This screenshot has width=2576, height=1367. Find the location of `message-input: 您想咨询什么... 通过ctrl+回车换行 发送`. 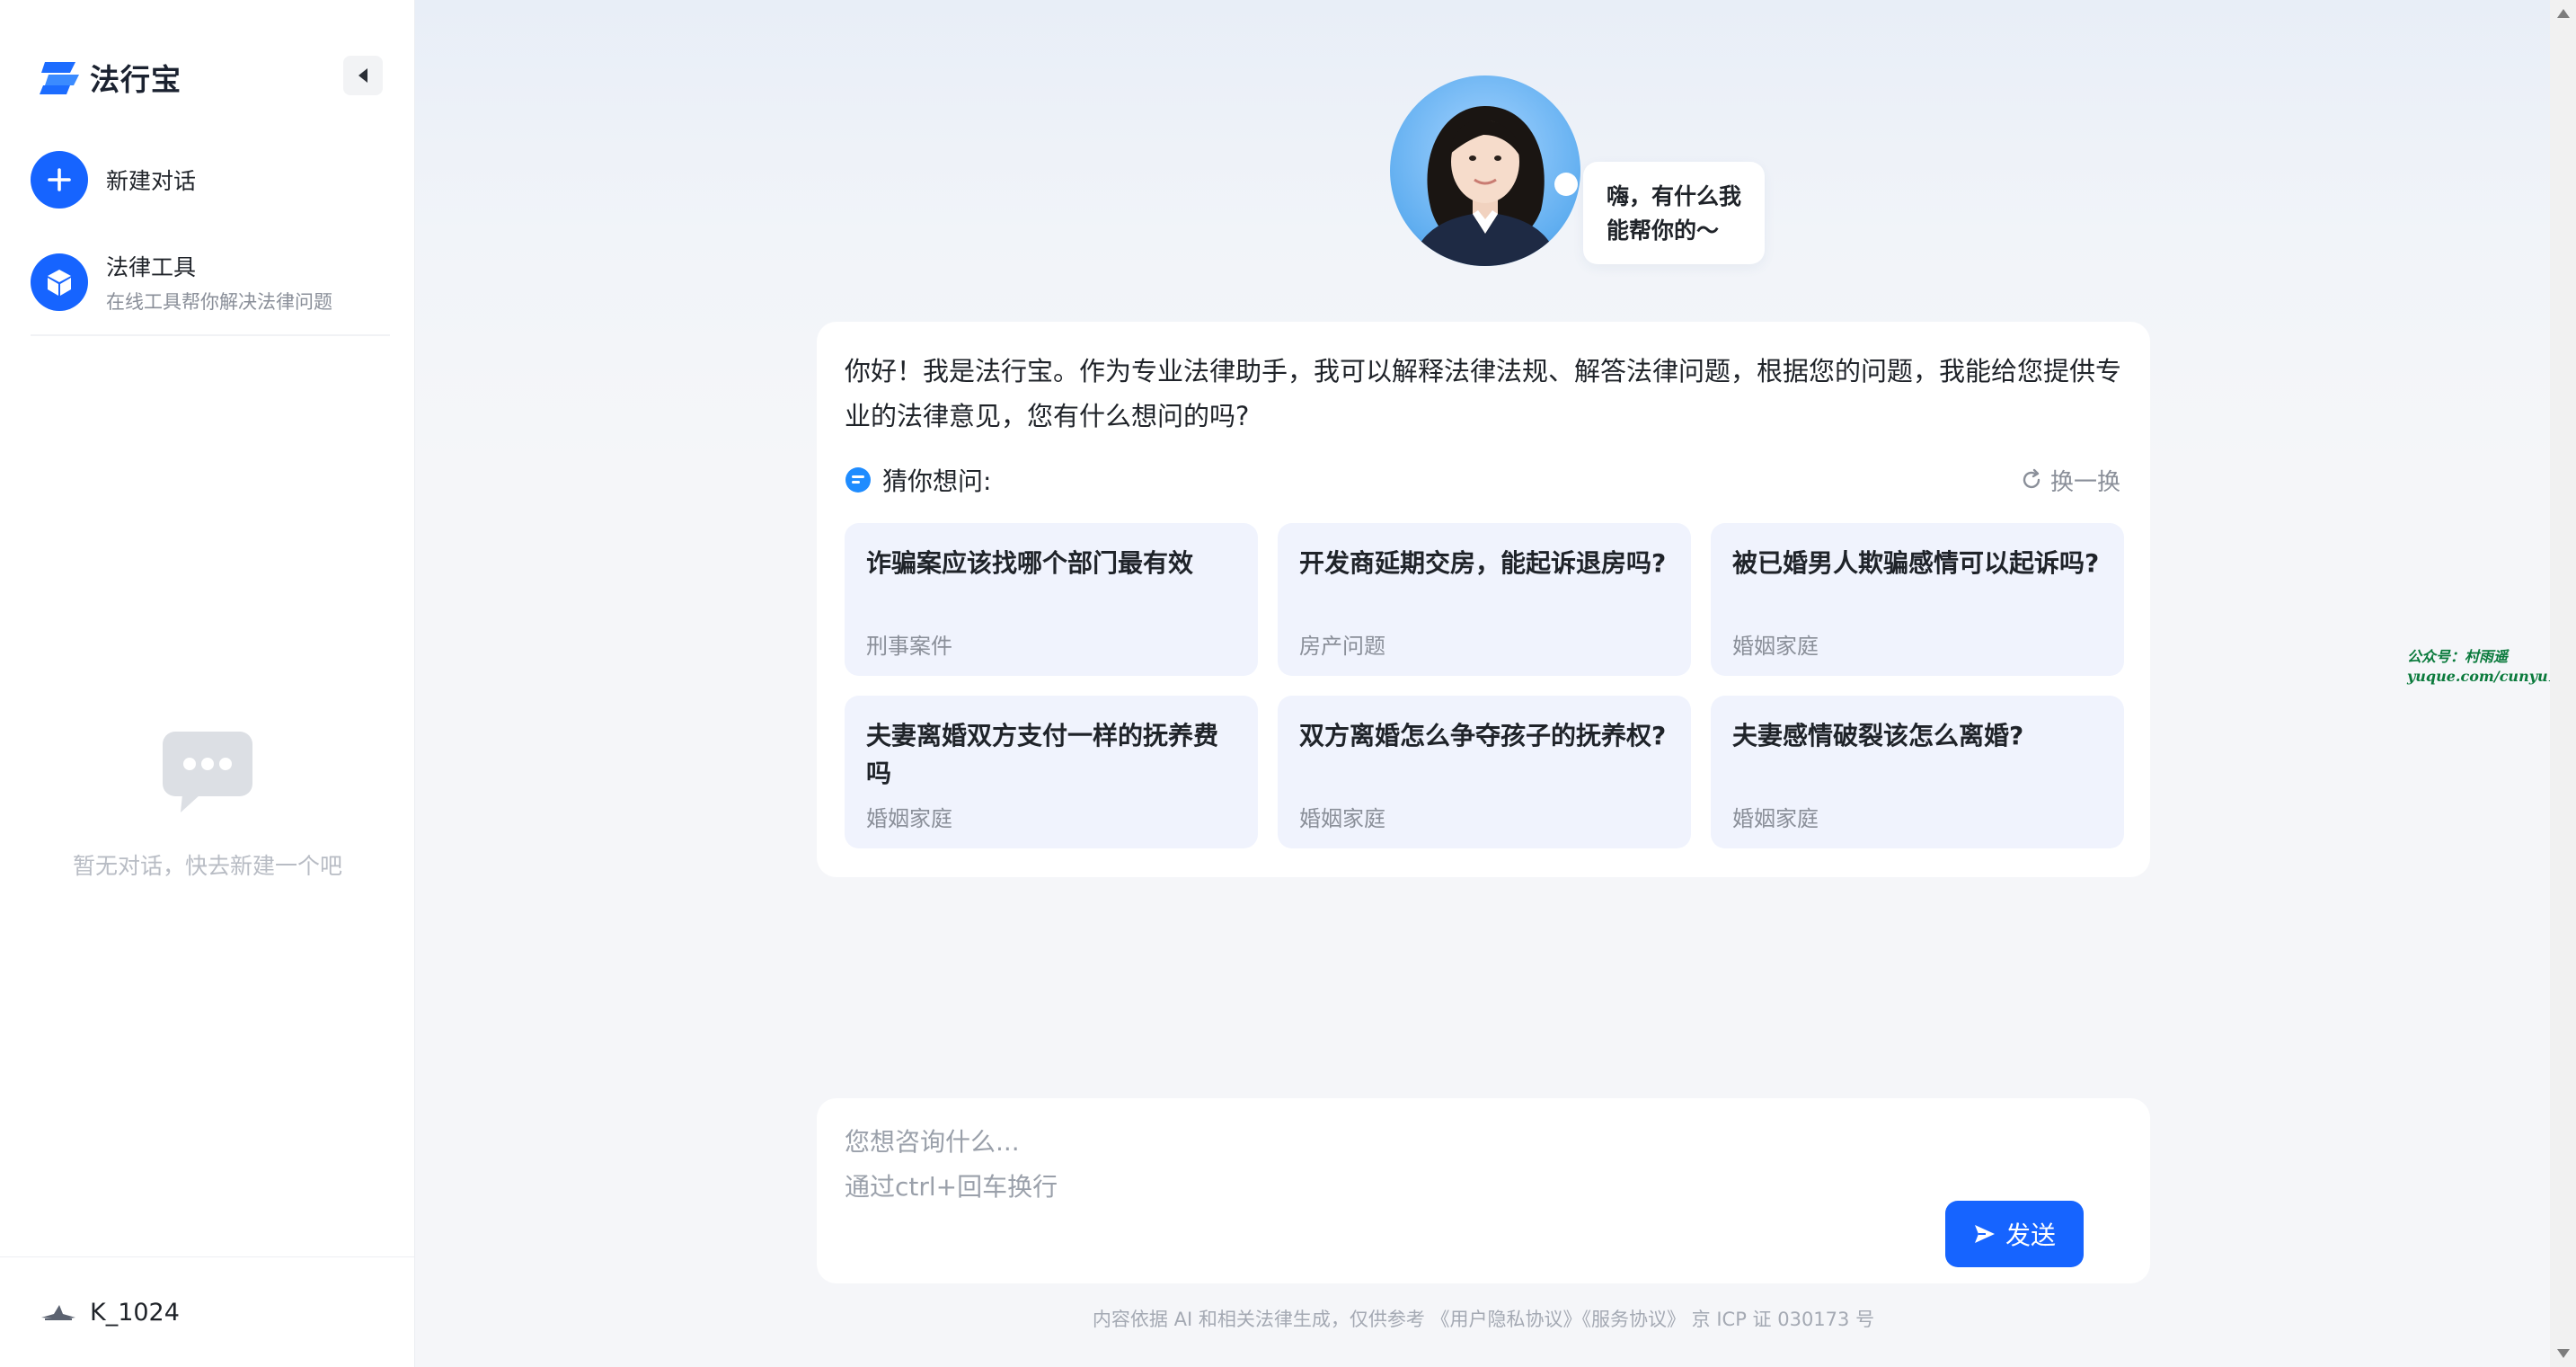

message-input: 您想咨询什么... 通过ctrl+回车换行 发送 is located at coordinates (1483, 1190).